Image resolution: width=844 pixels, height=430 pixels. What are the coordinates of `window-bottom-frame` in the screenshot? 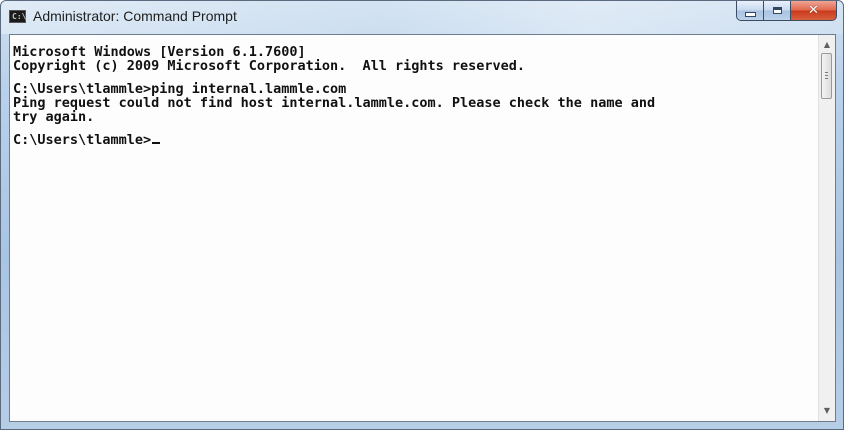 It's located at (422, 424).